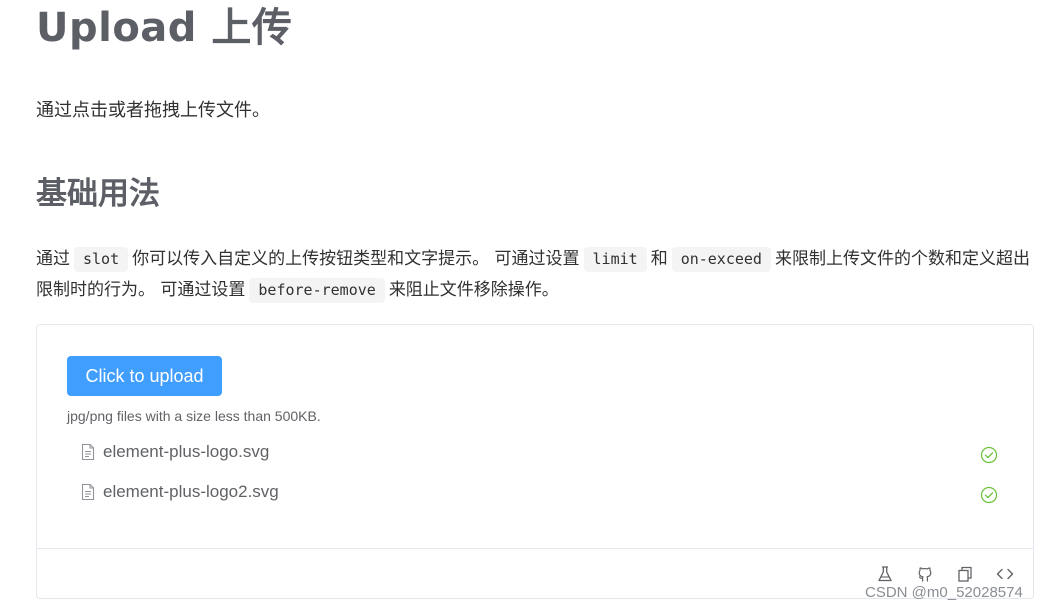  Describe the element at coordinates (535, 452) in the screenshot. I see `upload-file-item: element-plus-logo.svg` at that location.